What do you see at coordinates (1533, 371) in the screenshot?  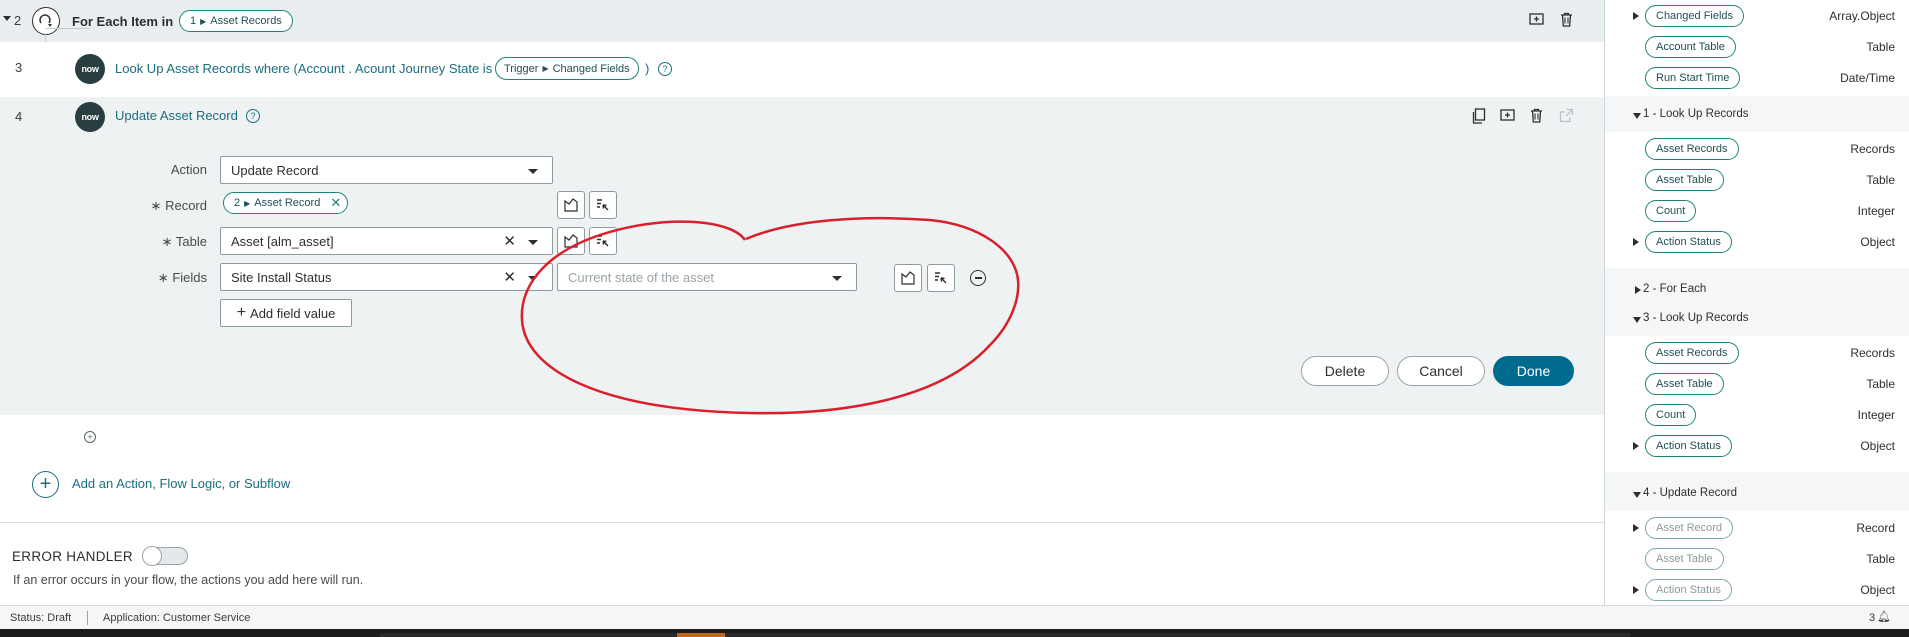 I see `done-button: Done` at bounding box center [1533, 371].